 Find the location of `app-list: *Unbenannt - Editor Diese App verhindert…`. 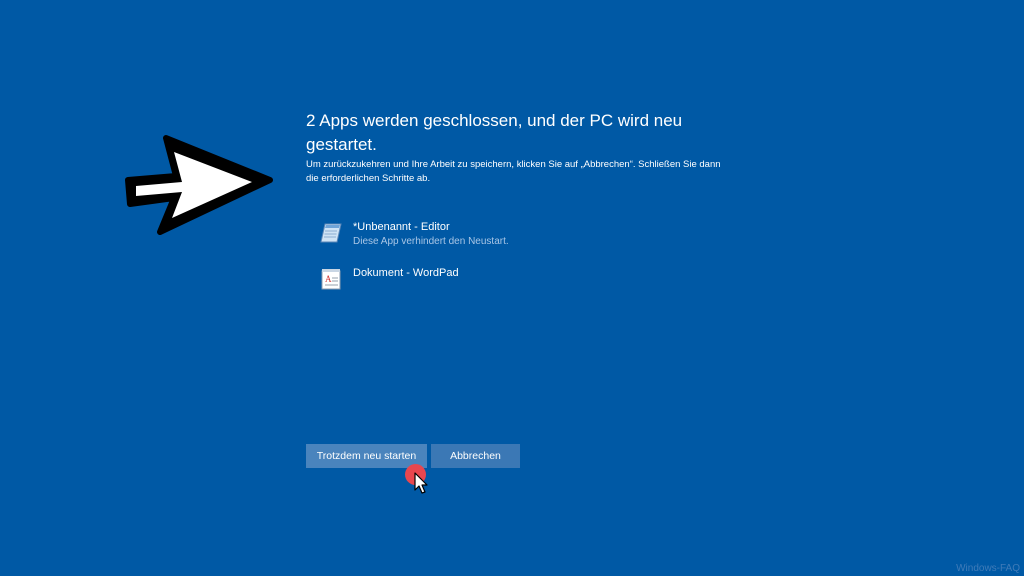

app-list: *Unbenannt - Editor Diese App verhindert… is located at coordinates (500, 266).